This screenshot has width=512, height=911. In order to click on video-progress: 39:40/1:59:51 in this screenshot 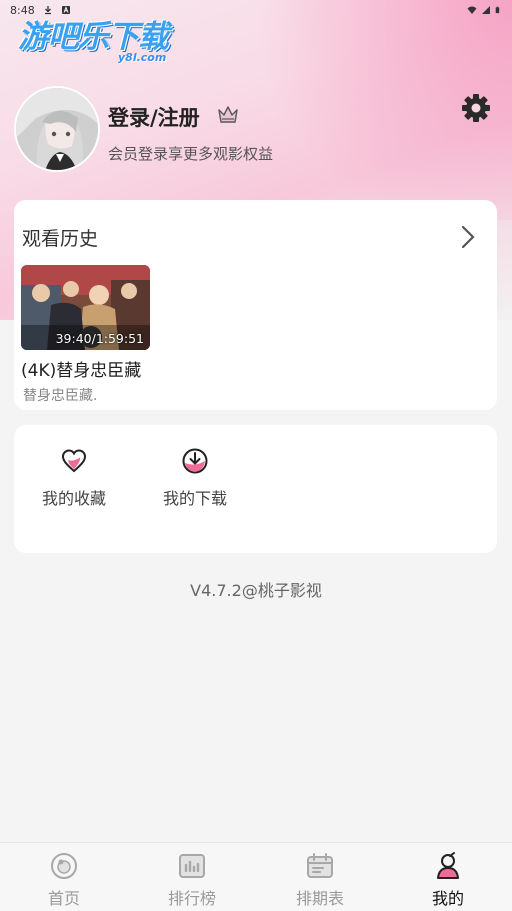, I will do `click(99, 338)`.